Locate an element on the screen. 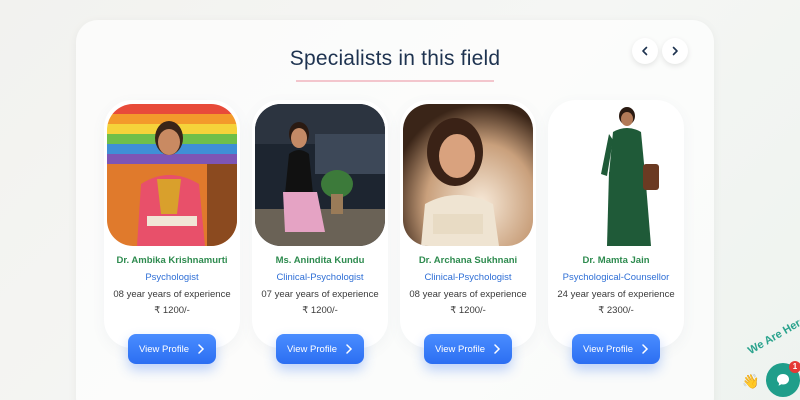 Image resolution: width=800 pixels, height=400 pixels. carousel-prev-button is located at coordinates (645, 51).